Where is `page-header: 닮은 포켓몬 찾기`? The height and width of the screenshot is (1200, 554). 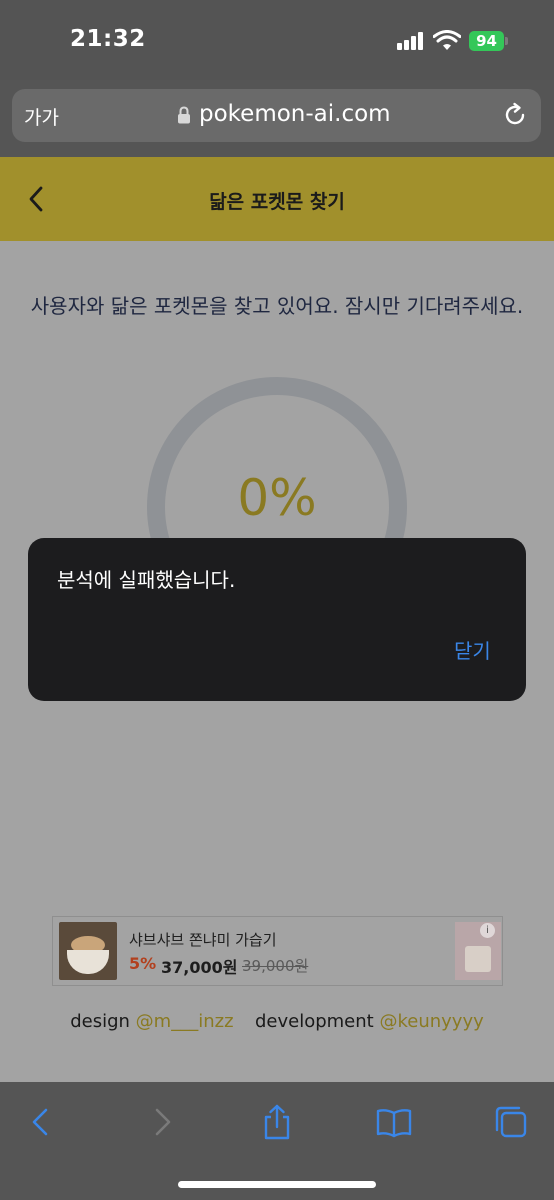 page-header: 닮은 포켓몬 찾기 is located at coordinates (277, 199).